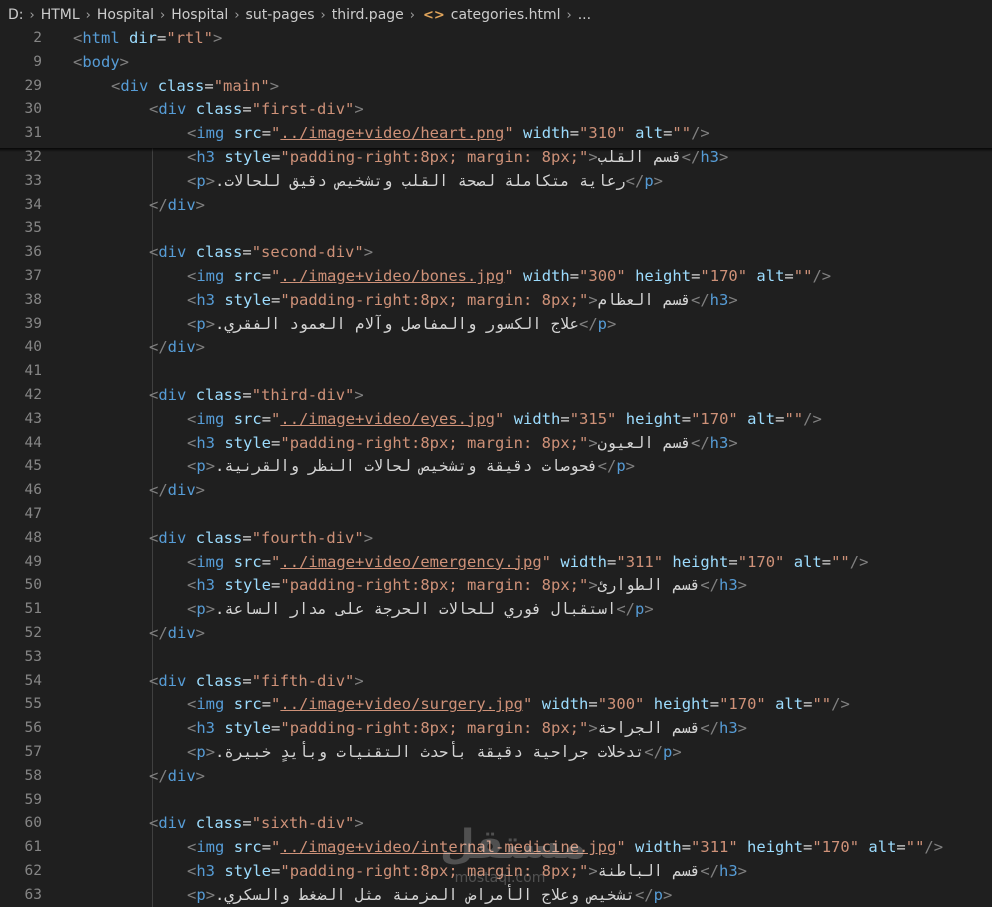 The height and width of the screenshot is (907, 992). Describe the element at coordinates (33, 514) in the screenshot. I see `line-number: 47` at that location.